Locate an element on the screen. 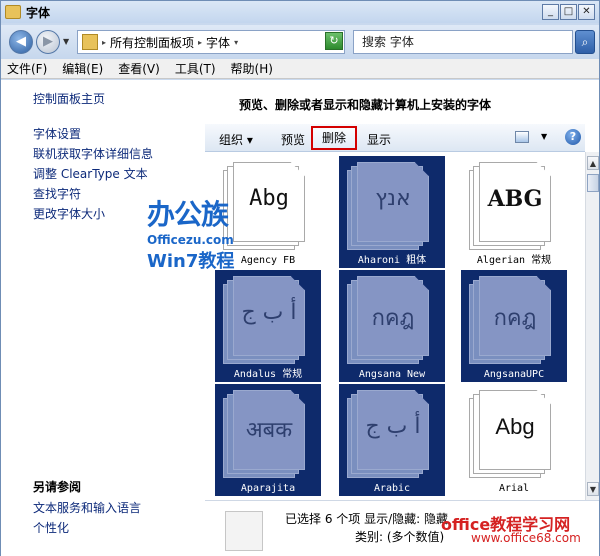  font-tile-andalus: أ ب ج Andalus 常规 is located at coordinates (268, 326).